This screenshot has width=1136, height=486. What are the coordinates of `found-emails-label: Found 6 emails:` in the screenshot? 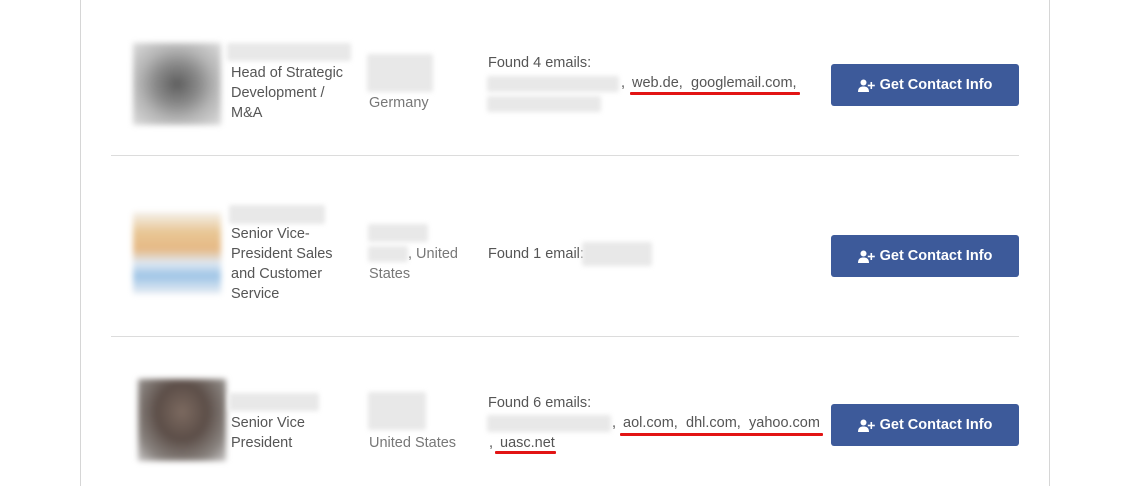 It's located at (540, 403).